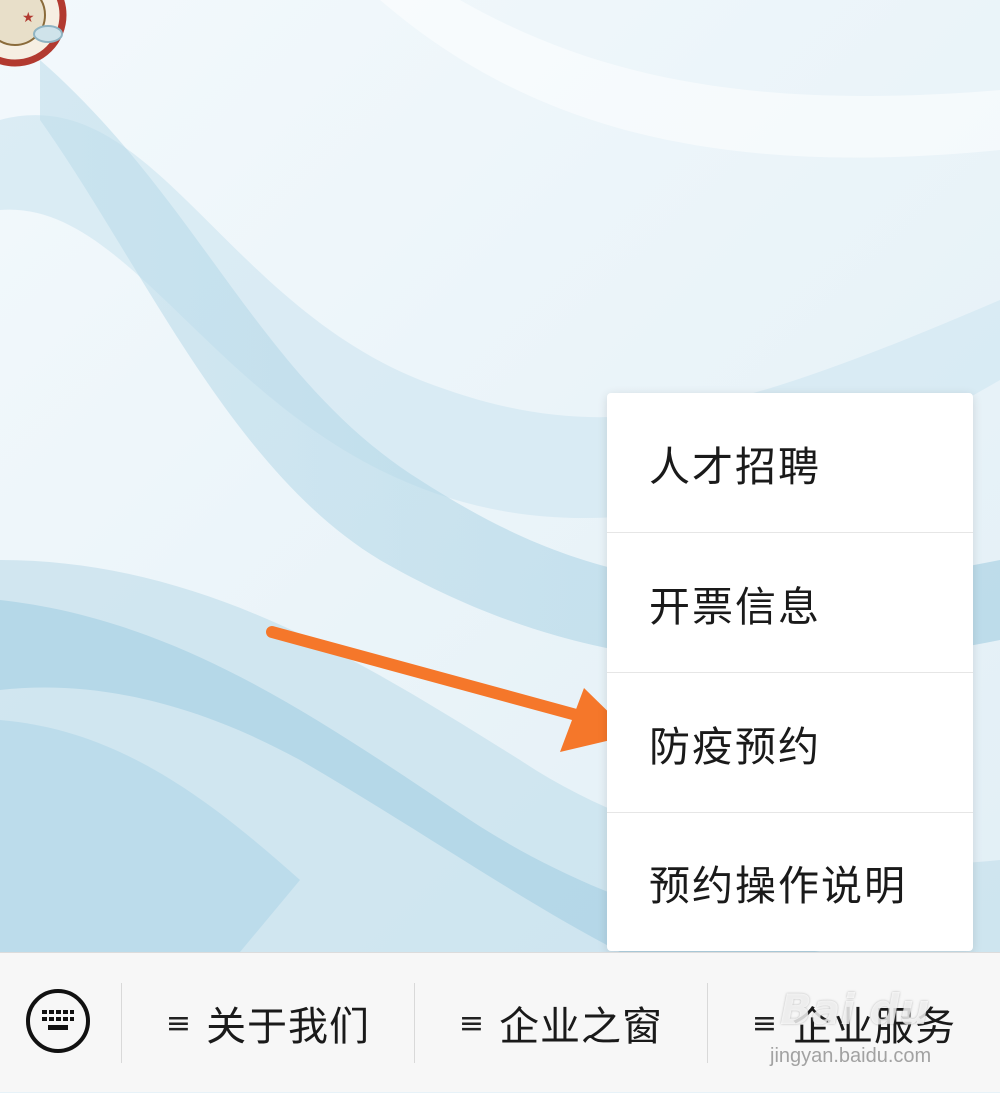 This screenshot has width=1000, height=1093. I want to click on brand-logo: ★, so click(33, 33).